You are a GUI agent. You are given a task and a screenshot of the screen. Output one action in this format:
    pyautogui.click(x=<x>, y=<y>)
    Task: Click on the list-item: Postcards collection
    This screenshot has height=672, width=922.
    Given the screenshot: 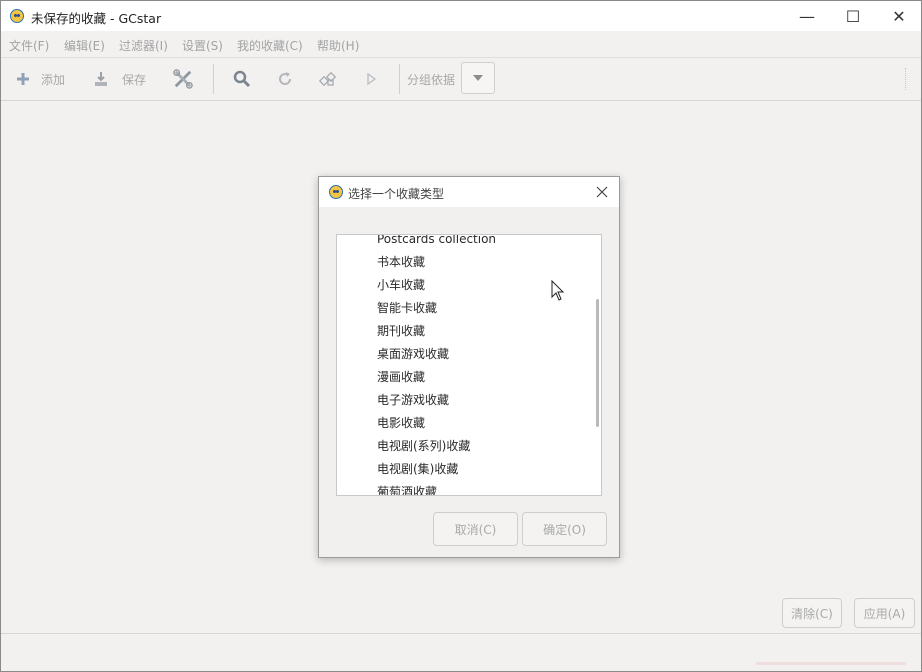 What is the action you would take?
    pyautogui.click(x=436, y=243)
    